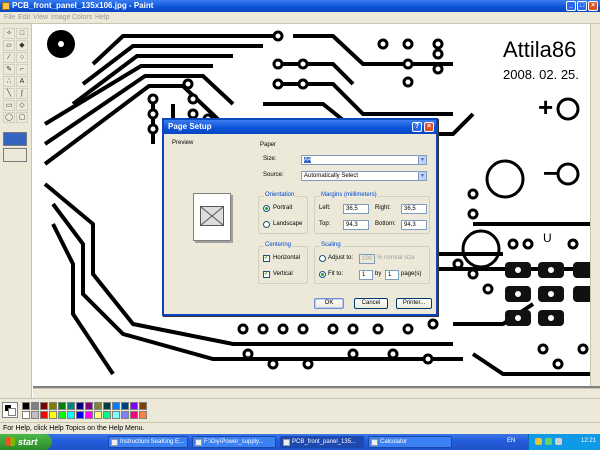 The width and height of the screenshot is (600, 450). What do you see at coordinates (371, 303) in the screenshot?
I see `cancel-button: Cancel` at bounding box center [371, 303].